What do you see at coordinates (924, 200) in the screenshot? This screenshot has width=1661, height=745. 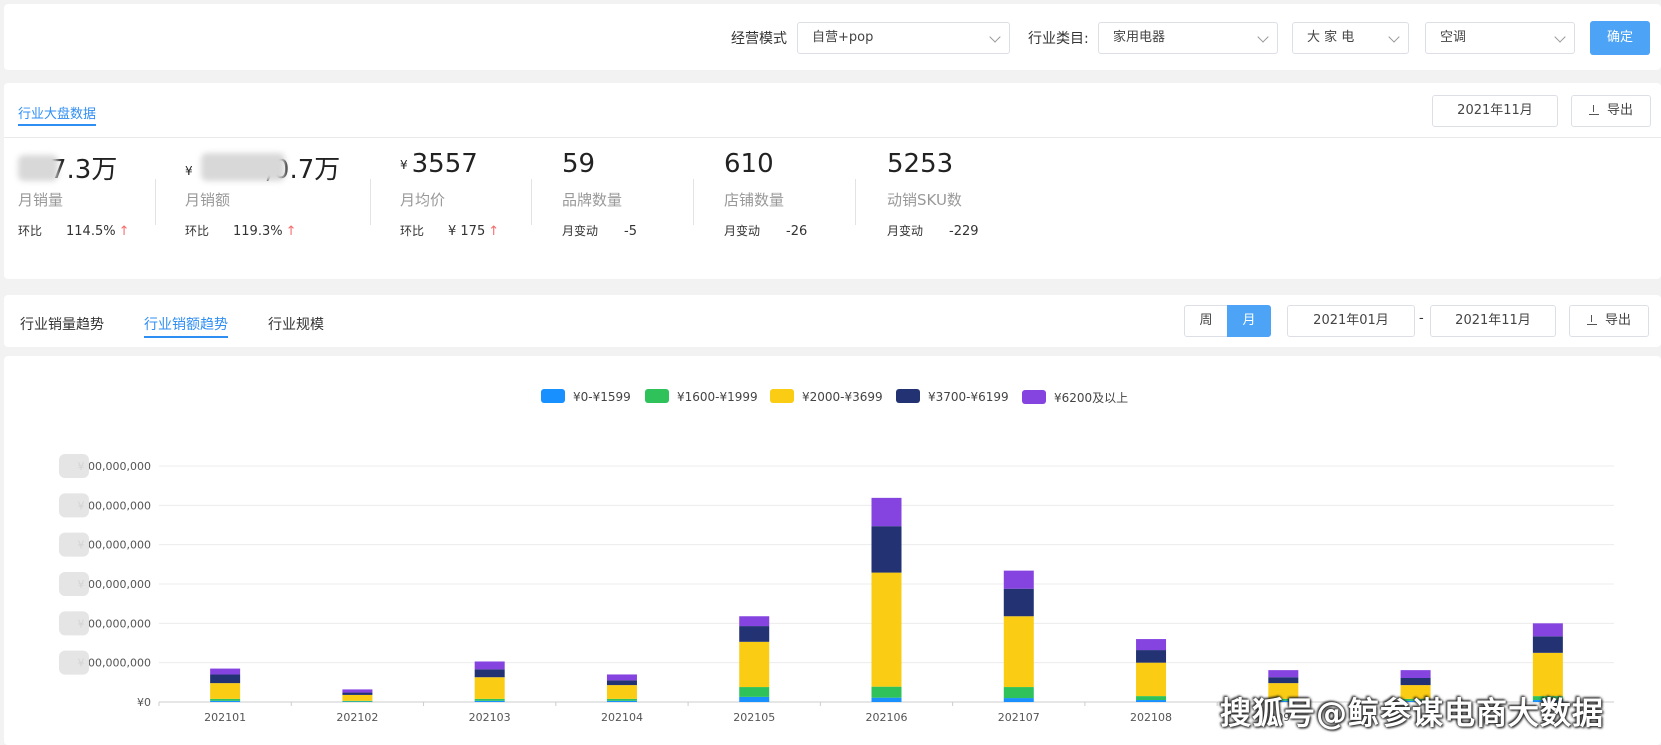 I see `kpi-name: 动销SKU数` at bounding box center [924, 200].